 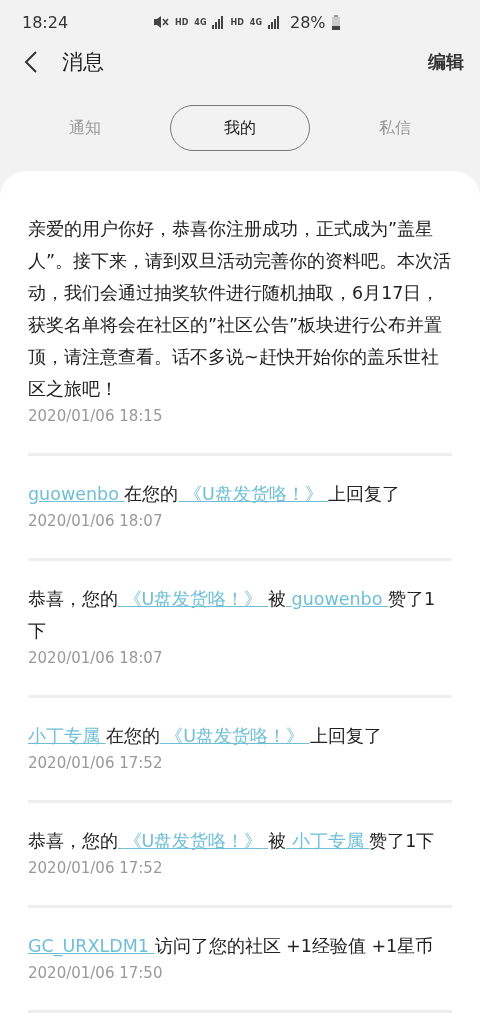 What do you see at coordinates (161, 22) in the screenshot?
I see `mute-icon` at bounding box center [161, 22].